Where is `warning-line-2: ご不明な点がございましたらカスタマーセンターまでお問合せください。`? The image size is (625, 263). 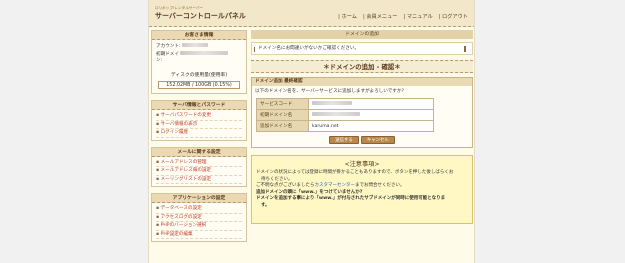
warning-line-2: ご不明な点がございましたらカスタマーセンターまでお問合せください。 is located at coordinates (330, 186).